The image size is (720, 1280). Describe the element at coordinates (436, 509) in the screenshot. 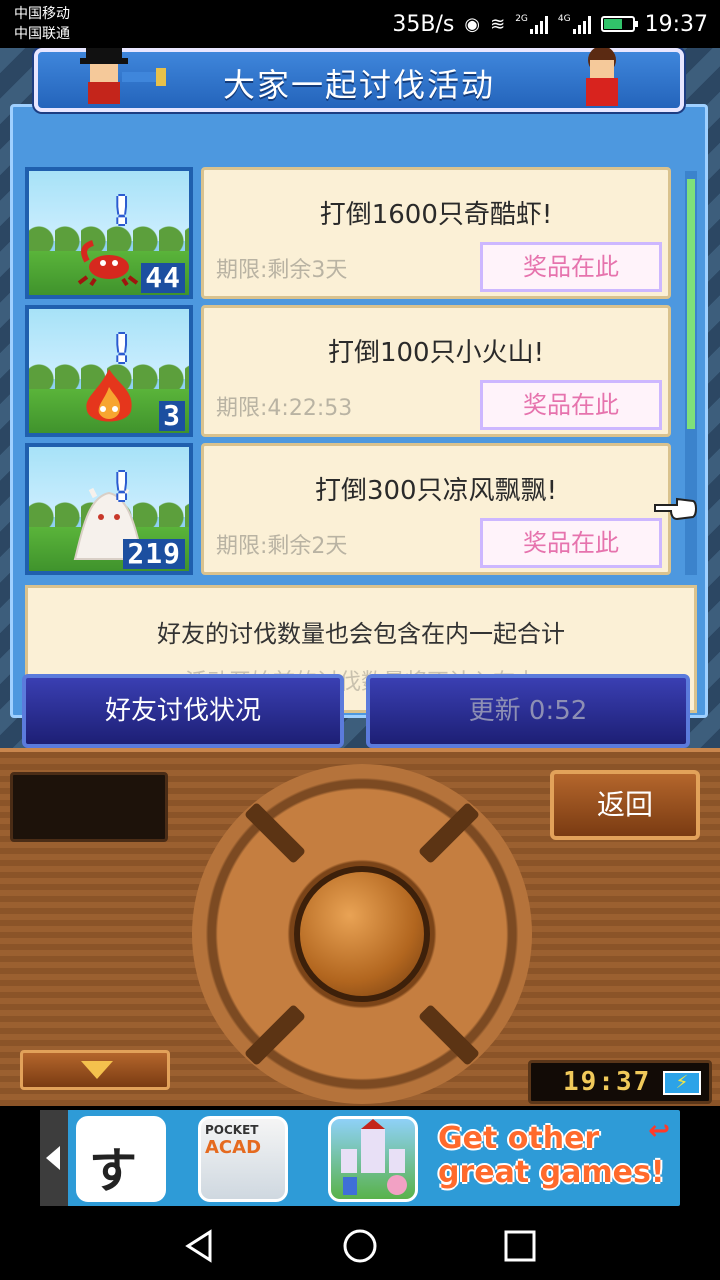

I see `quest-card: 打倒300只凉风飘飘! 期限:剩余2天 奖品在此` at that location.